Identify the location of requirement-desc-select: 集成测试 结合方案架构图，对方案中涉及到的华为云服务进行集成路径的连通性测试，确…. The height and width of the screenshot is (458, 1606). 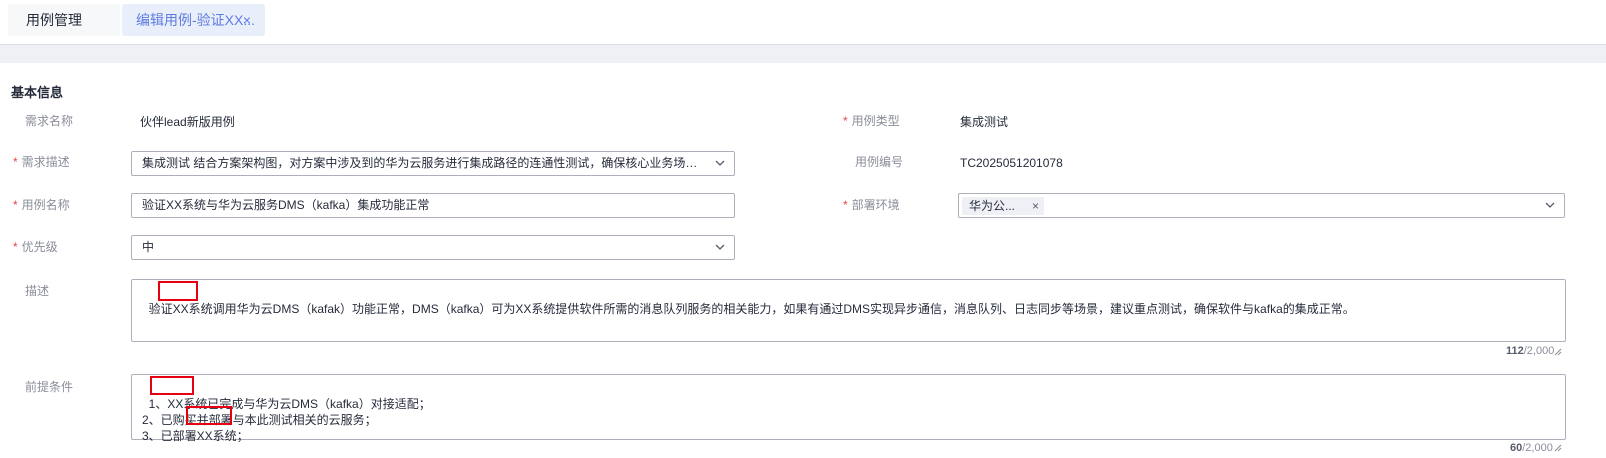
(433, 163).